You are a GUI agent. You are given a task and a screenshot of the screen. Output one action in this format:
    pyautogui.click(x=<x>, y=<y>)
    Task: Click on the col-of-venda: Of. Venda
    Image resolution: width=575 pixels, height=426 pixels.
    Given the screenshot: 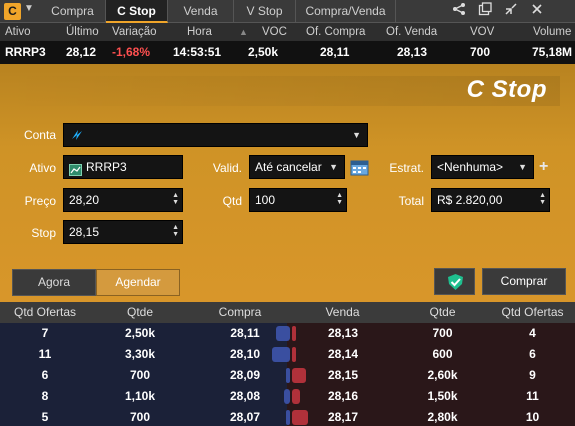 What is the action you would take?
    pyautogui.click(x=411, y=32)
    